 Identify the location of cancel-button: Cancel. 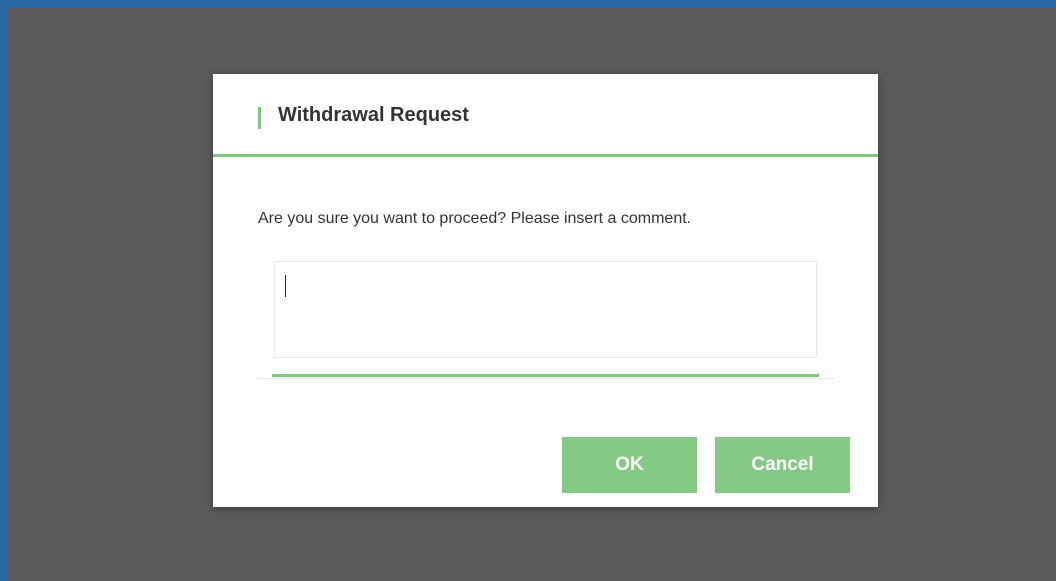
(782, 465).